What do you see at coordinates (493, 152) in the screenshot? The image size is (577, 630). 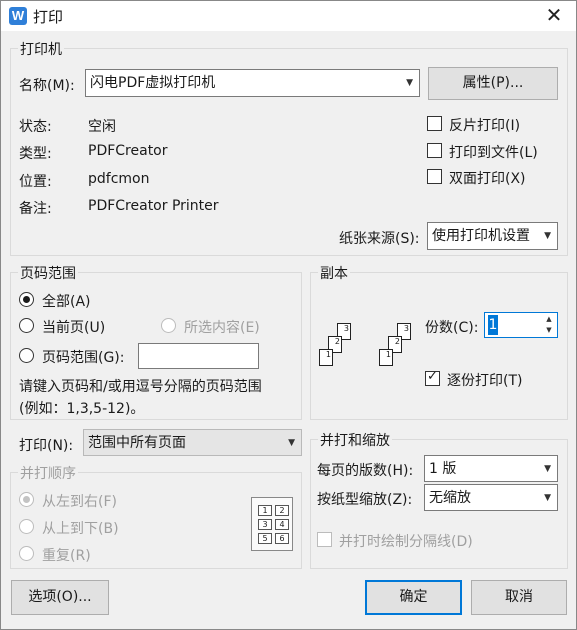 I see `print-to-file-label: 打印到文件(L)` at bounding box center [493, 152].